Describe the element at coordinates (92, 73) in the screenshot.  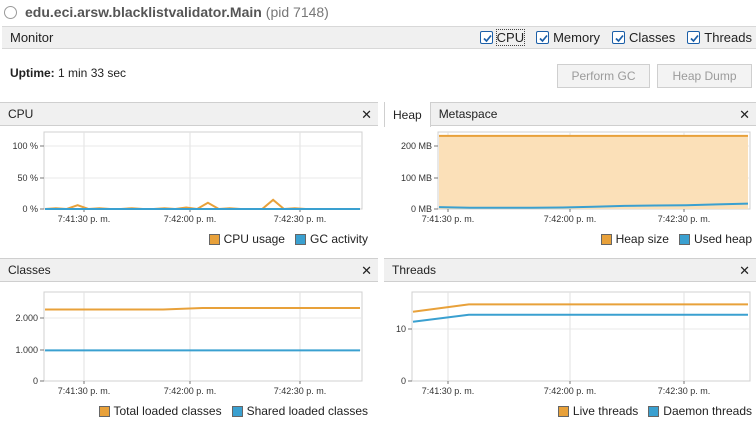
I see `uptime-value: 1 min 33 sec` at that location.